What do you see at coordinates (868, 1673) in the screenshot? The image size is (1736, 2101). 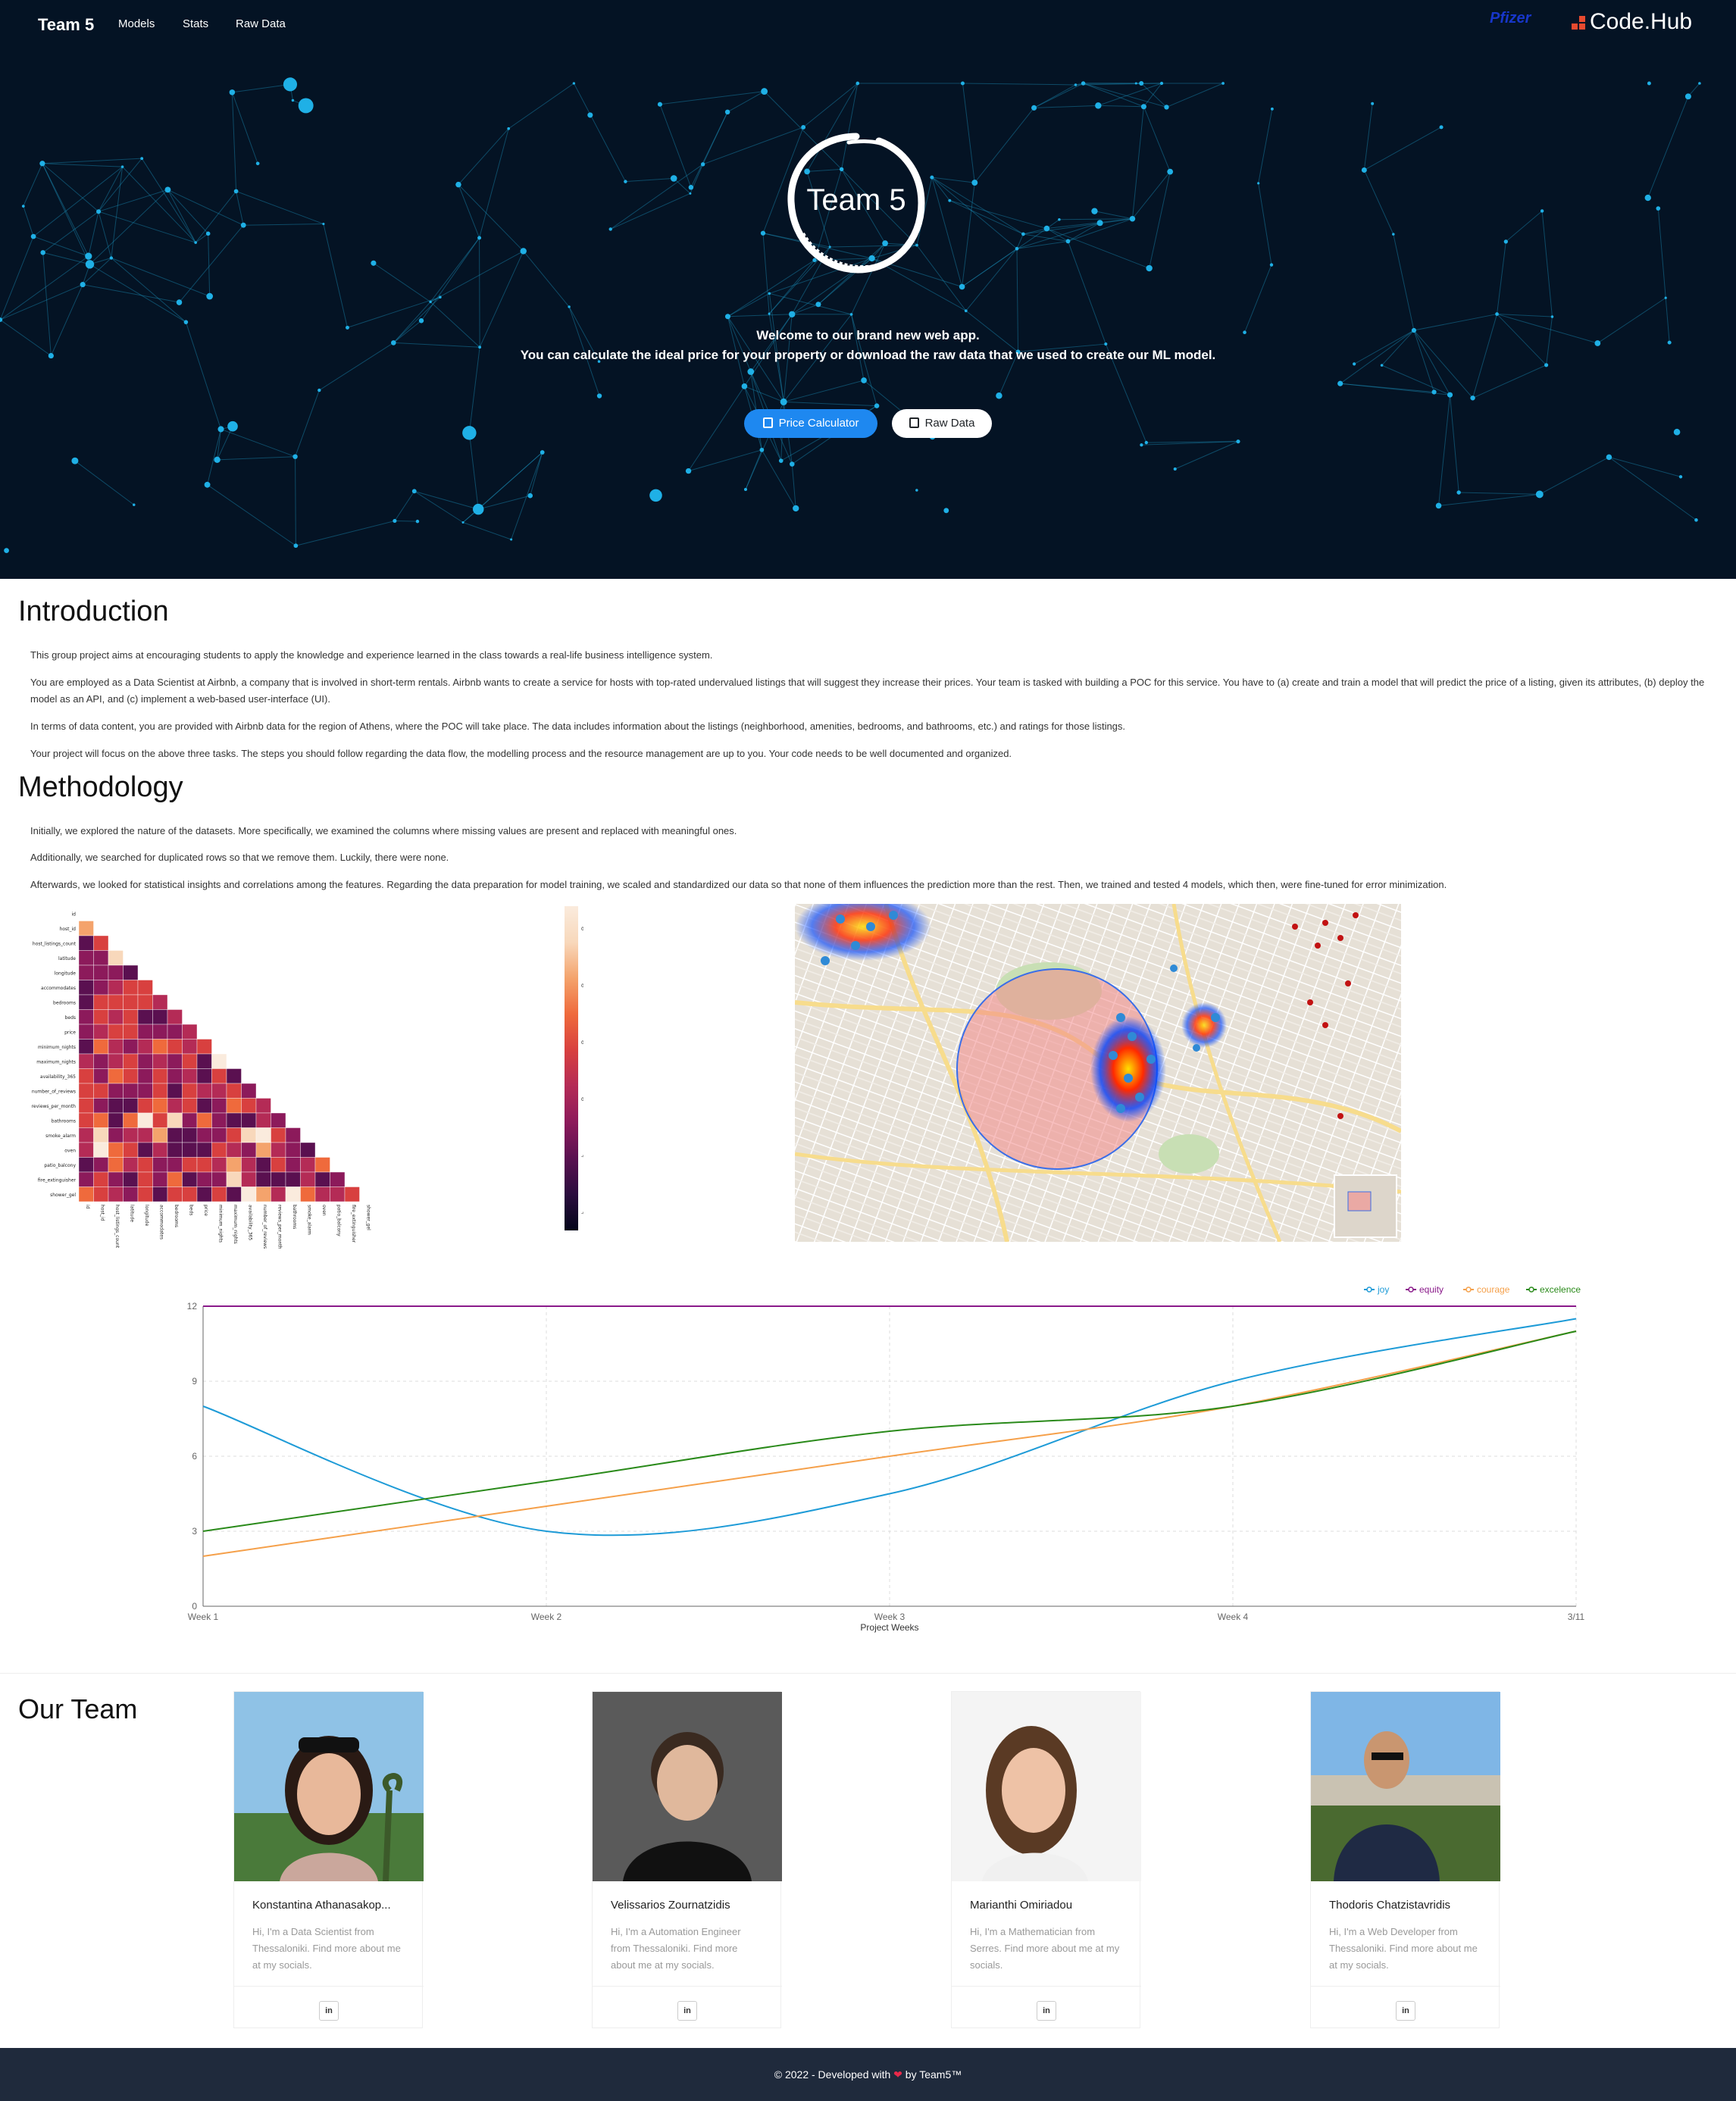 I see `team-divider` at bounding box center [868, 1673].